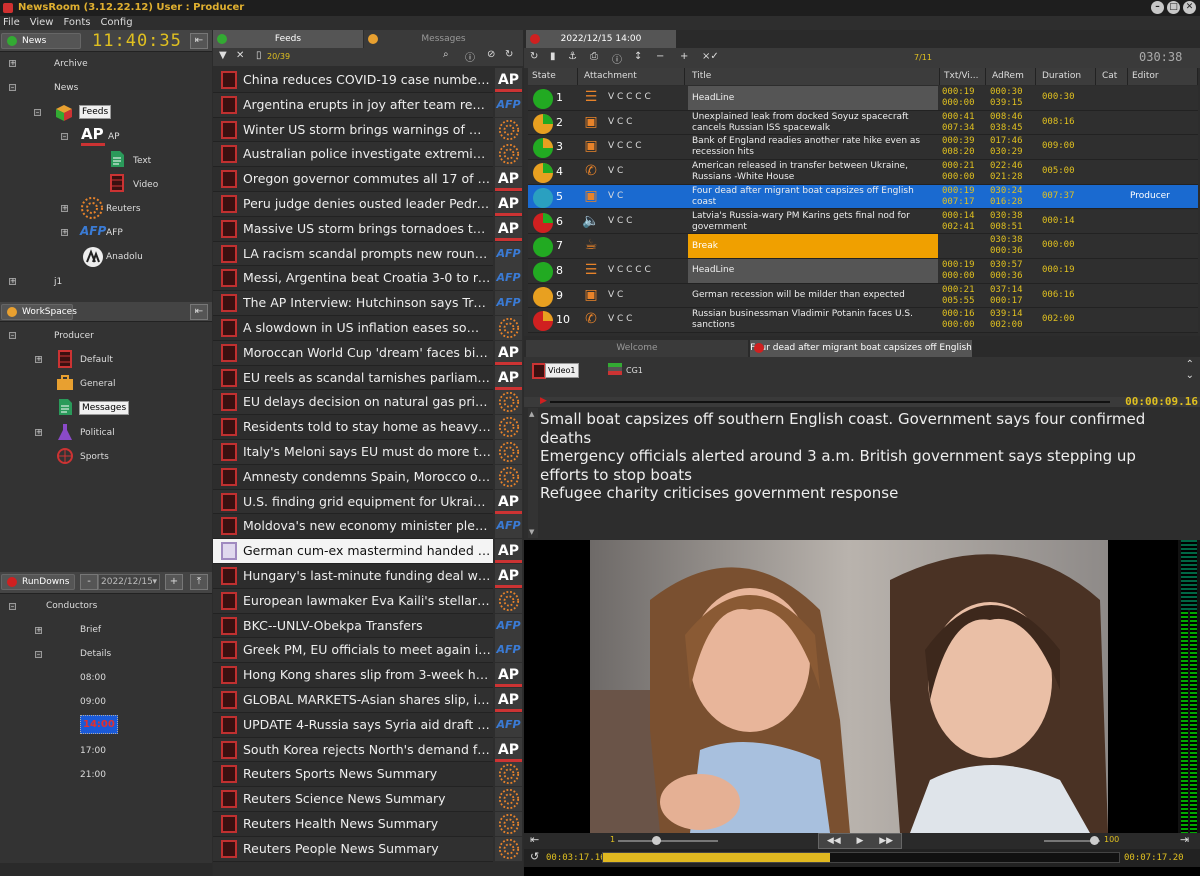  I want to click on tree-reuters: Reuters, so click(123, 209).